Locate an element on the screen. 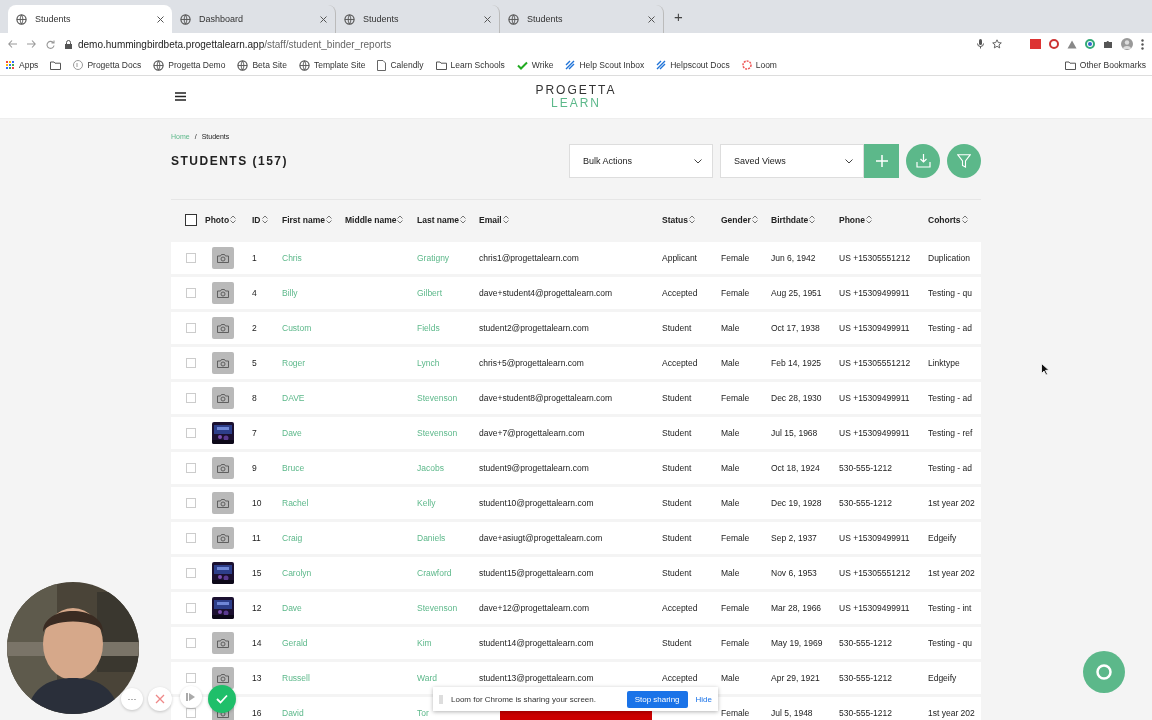 The width and height of the screenshot is (1152, 720). filter-button is located at coordinates (964, 161).